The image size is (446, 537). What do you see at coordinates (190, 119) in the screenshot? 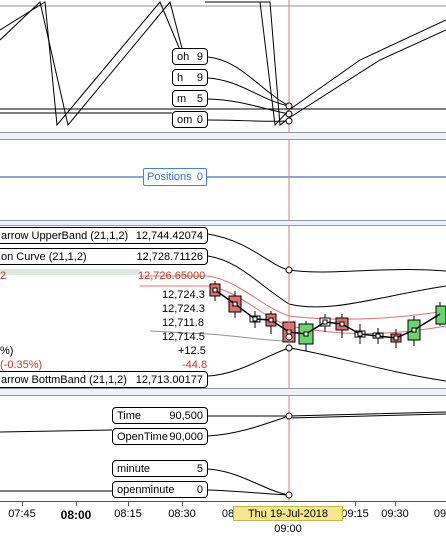
I see `label-om: om 0` at bounding box center [190, 119].